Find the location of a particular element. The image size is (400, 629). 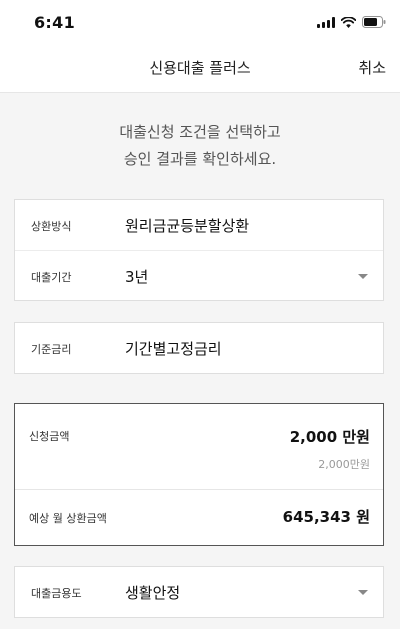

status-icons is located at coordinates (351, 22).